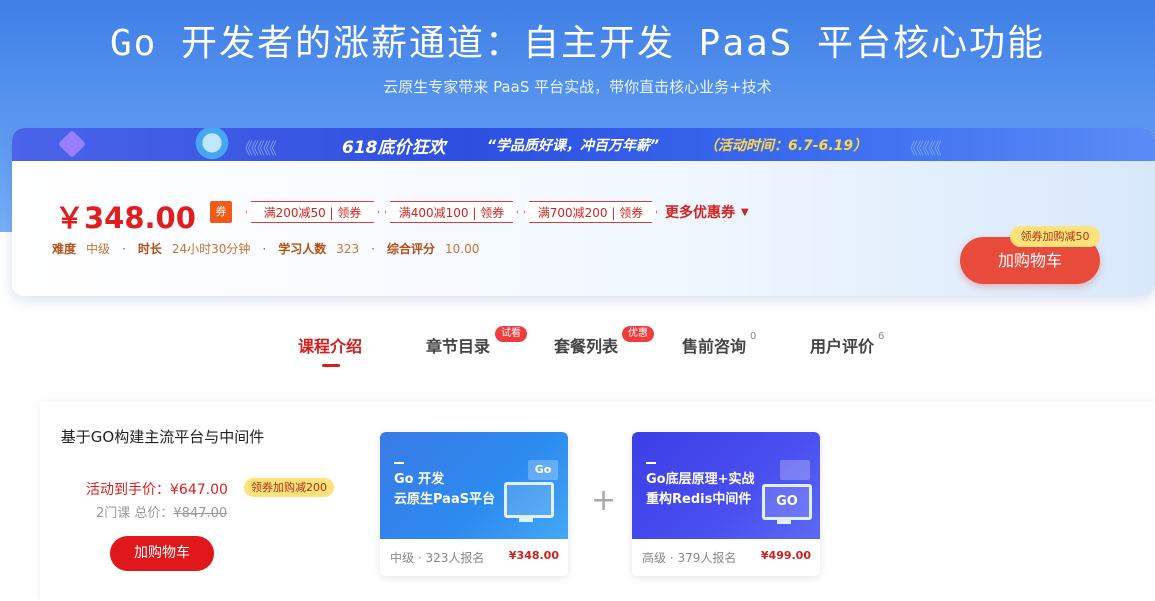 The image size is (1155, 601). What do you see at coordinates (212, 144) in the screenshot?
I see `rocket-mascot-icon` at bounding box center [212, 144].